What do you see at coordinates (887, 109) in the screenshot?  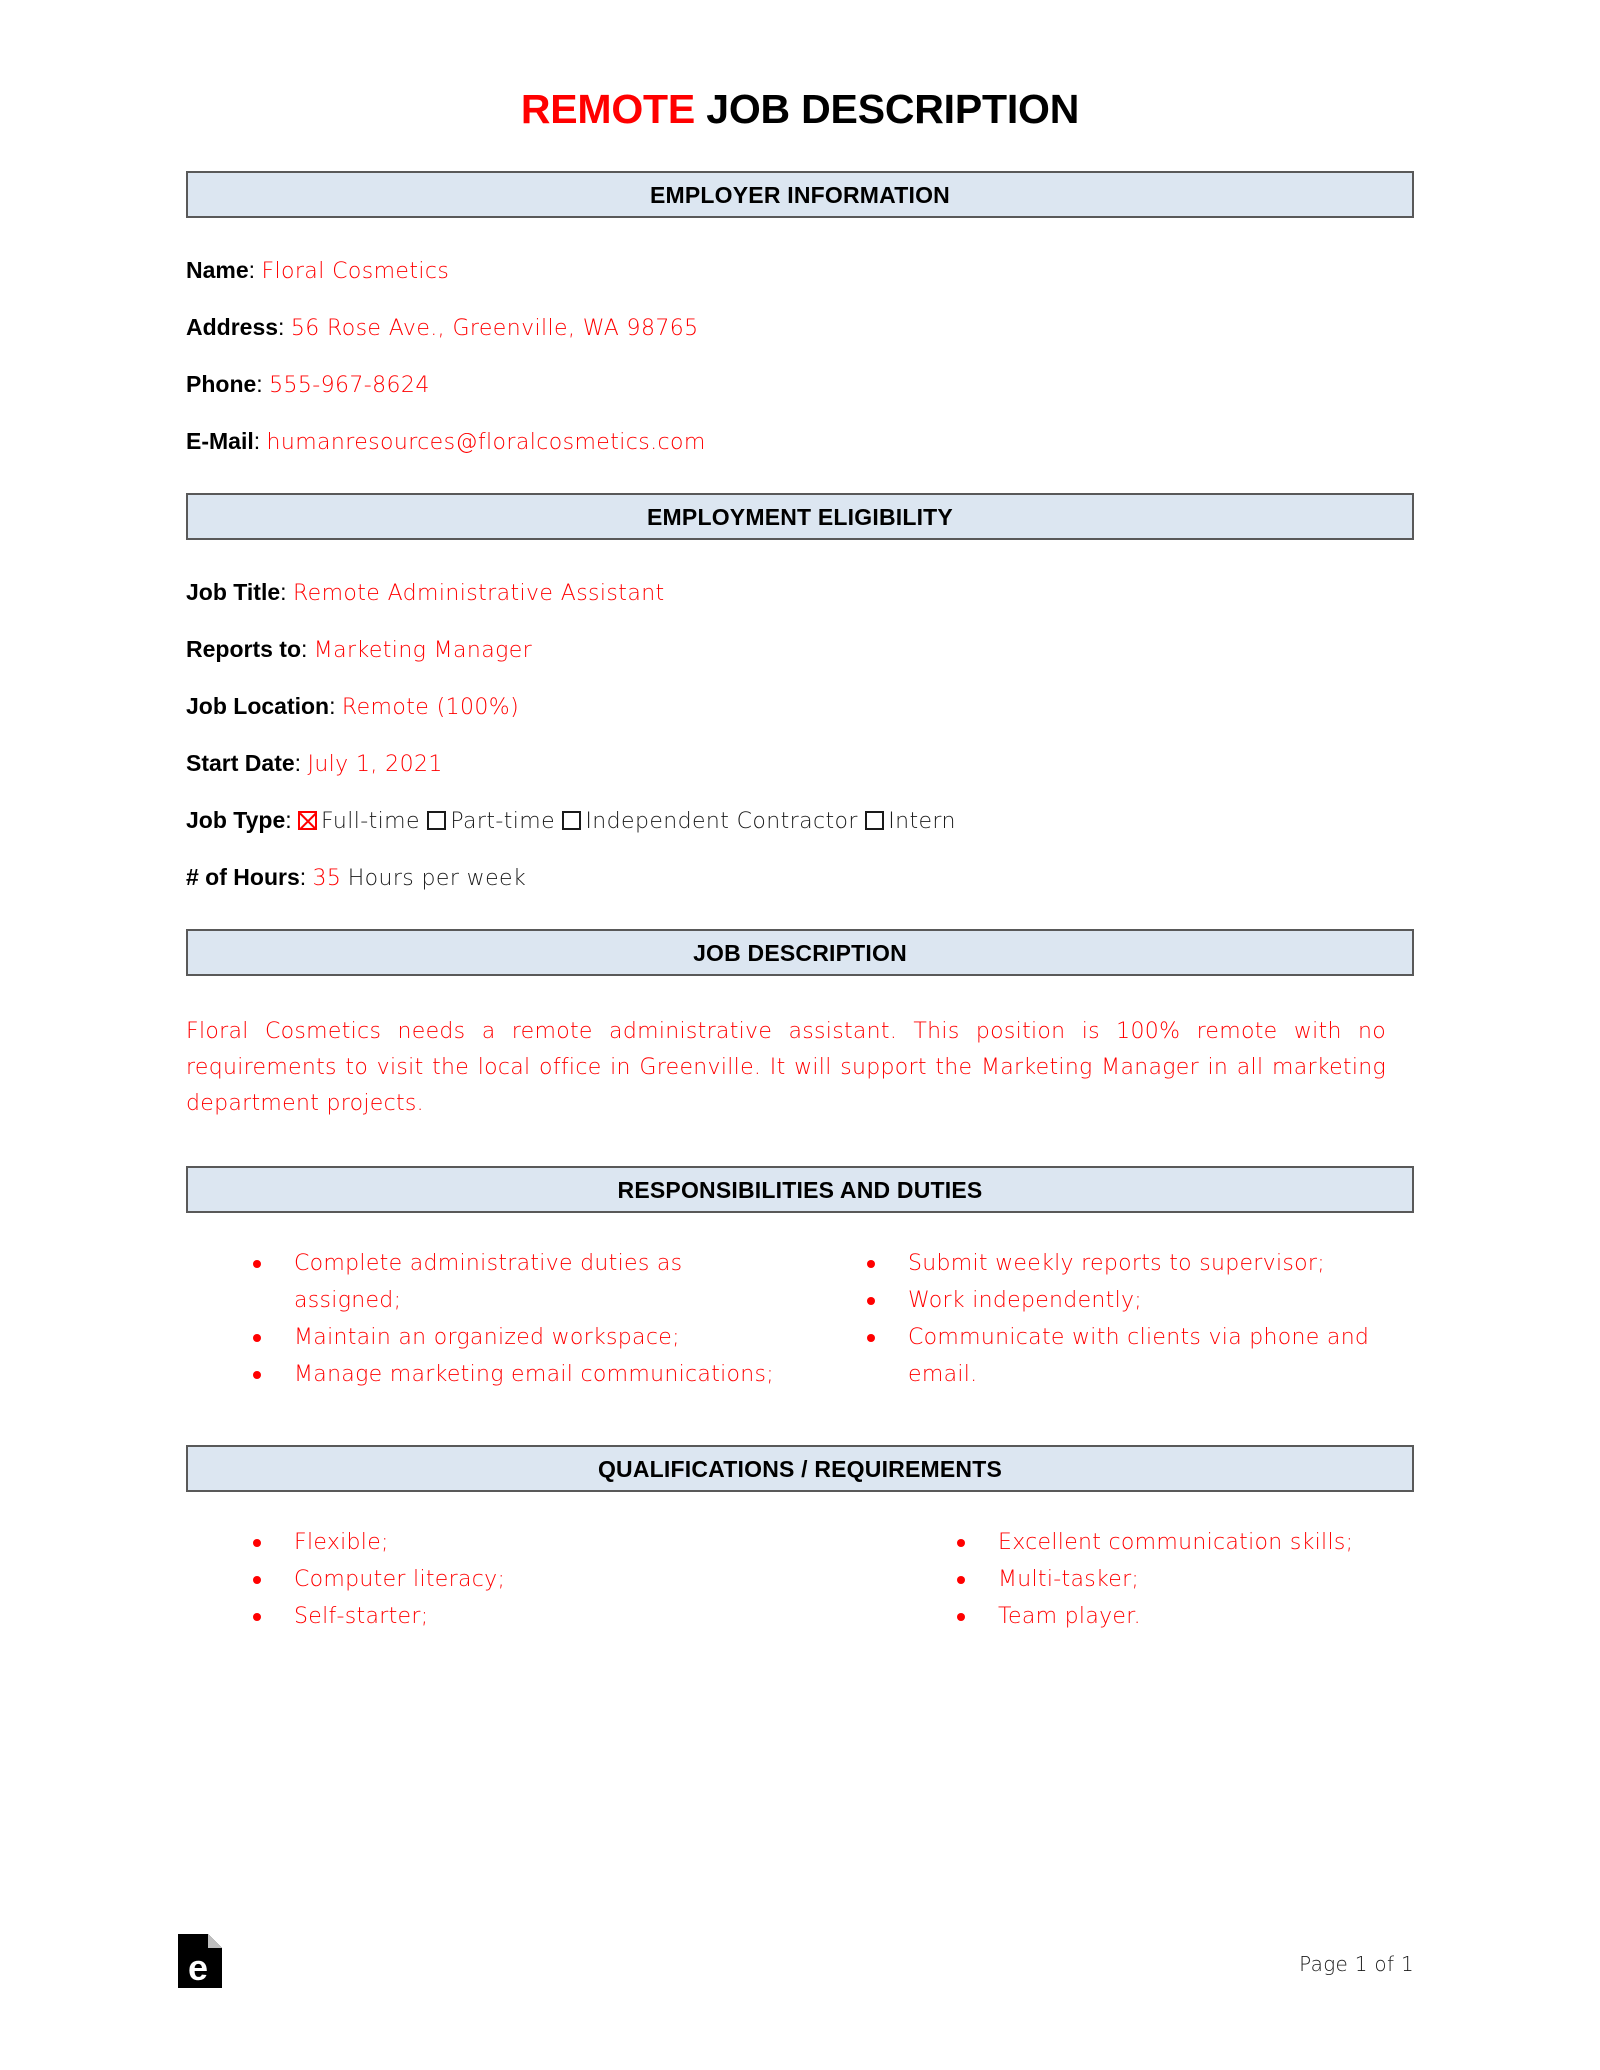 I see `page-title-rest: JOB DESCRIPTION` at bounding box center [887, 109].